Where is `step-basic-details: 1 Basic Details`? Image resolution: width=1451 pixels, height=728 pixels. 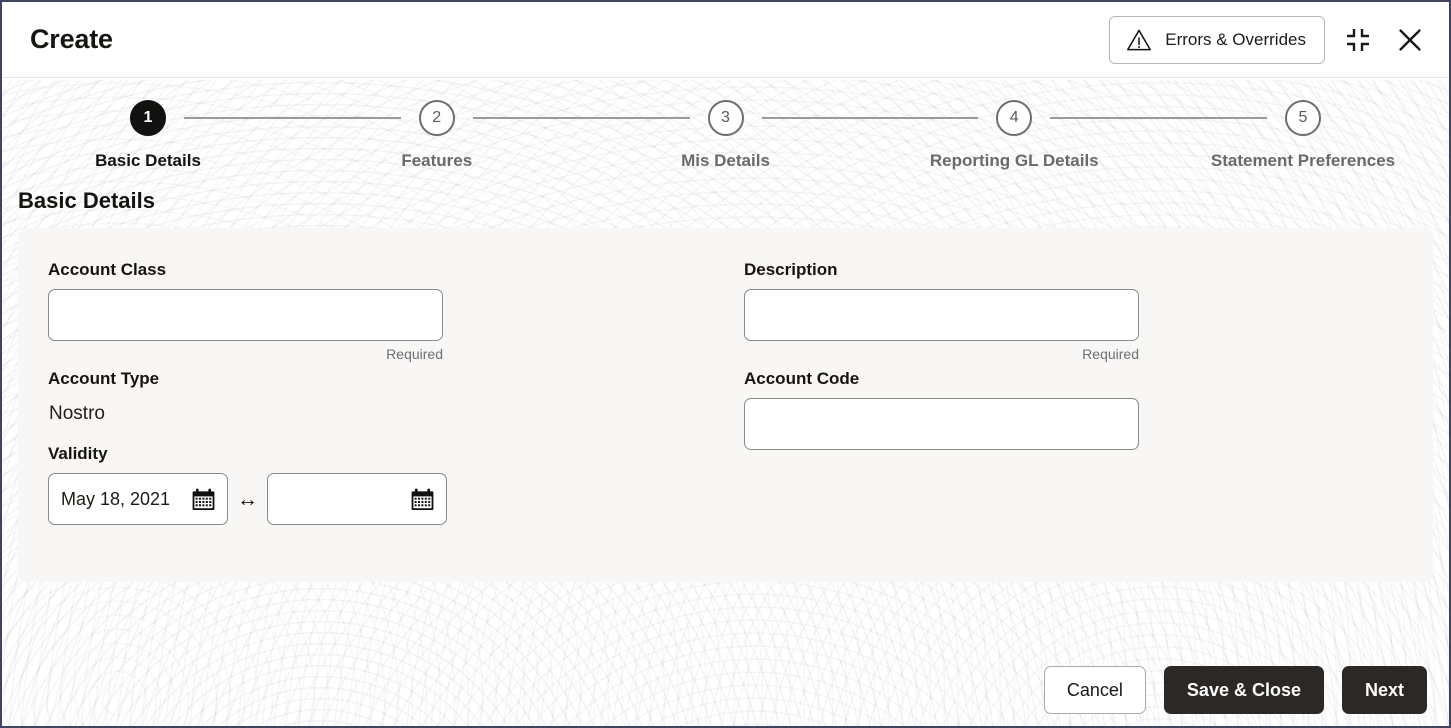 step-basic-details: 1 Basic Details is located at coordinates (148, 135).